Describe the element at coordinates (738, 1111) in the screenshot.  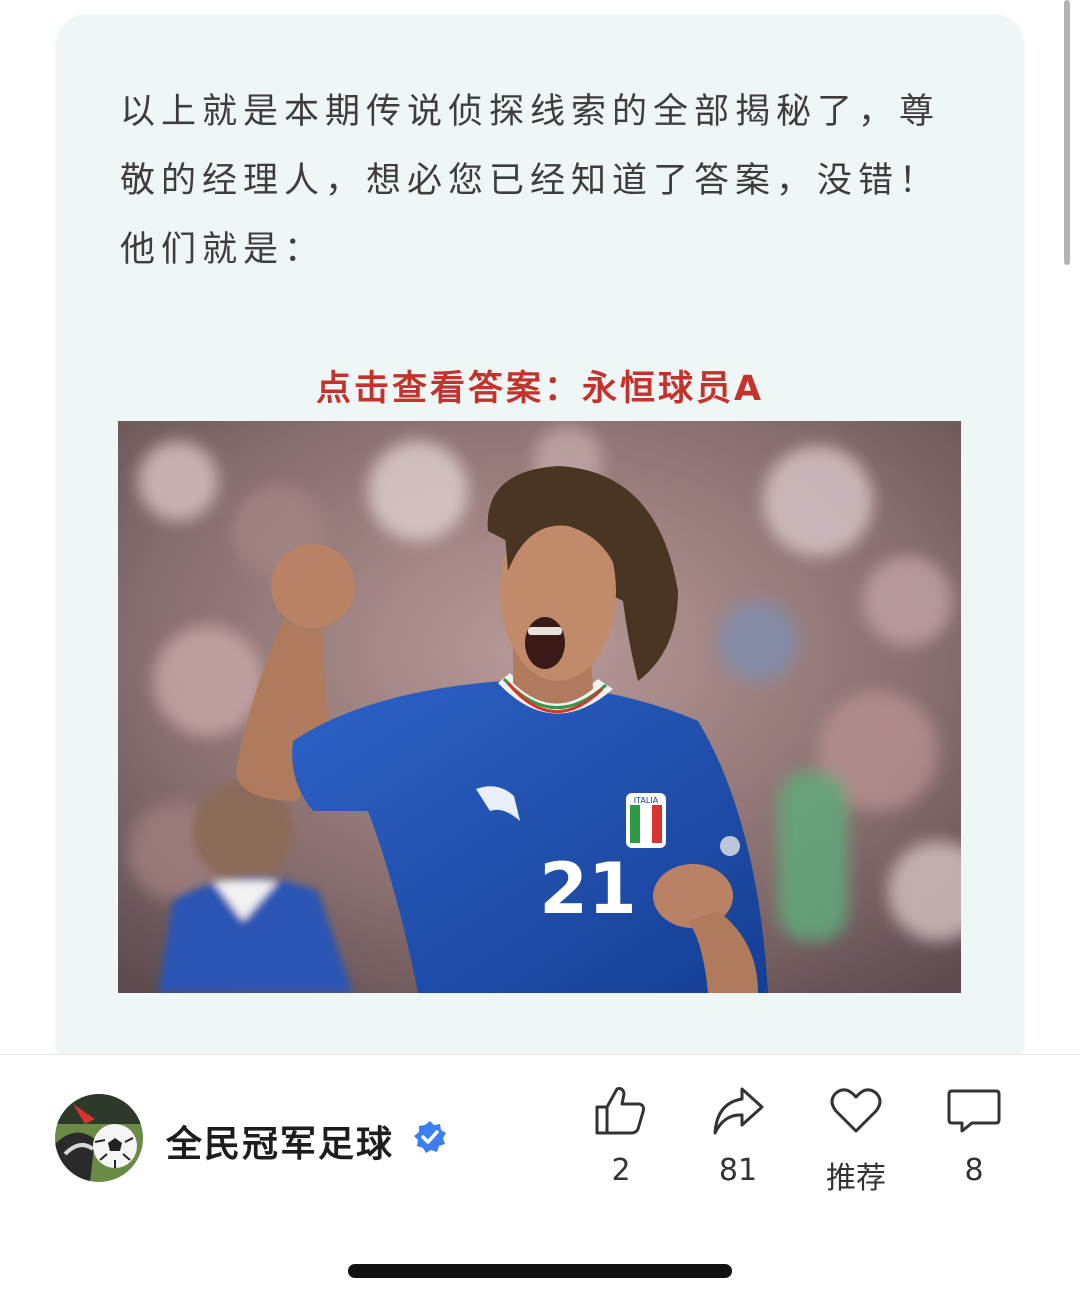
I see `share-arrow-icon` at that location.